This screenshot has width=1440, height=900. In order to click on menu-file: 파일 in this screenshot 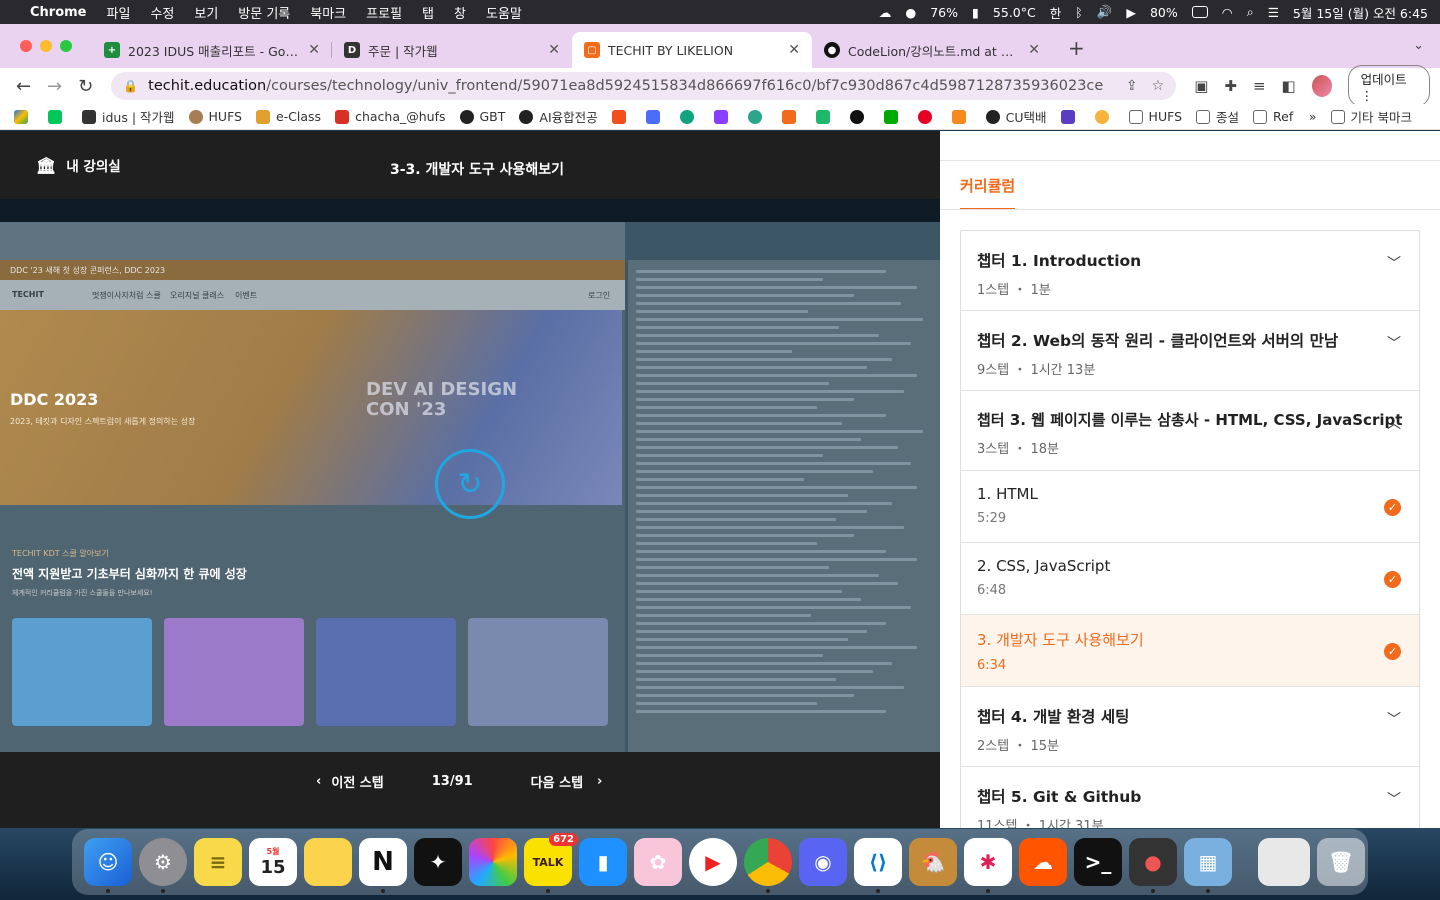, I will do `click(119, 12)`.